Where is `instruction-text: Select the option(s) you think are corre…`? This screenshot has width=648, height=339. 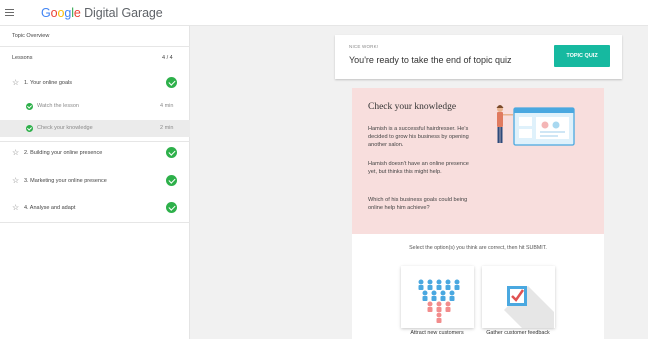
instruction-text: Select the option(s) you think are corre… is located at coordinates (478, 248).